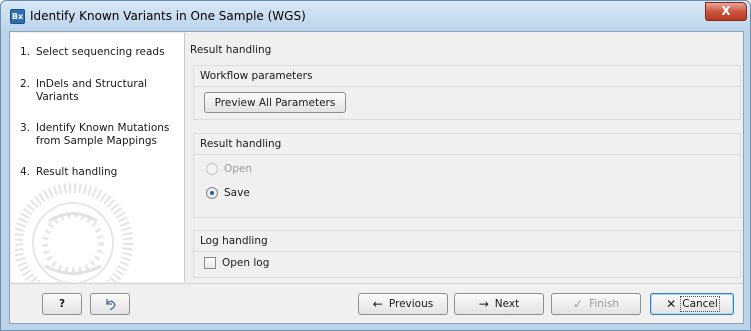  I want to click on checkbox-label: Open log, so click(246, 263).